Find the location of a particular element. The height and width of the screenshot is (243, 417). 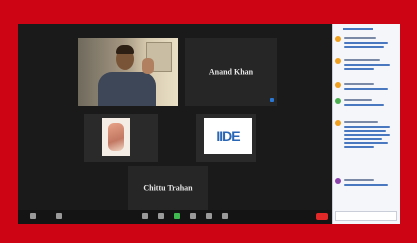

mic-icon is located at coordinates (33, 216).